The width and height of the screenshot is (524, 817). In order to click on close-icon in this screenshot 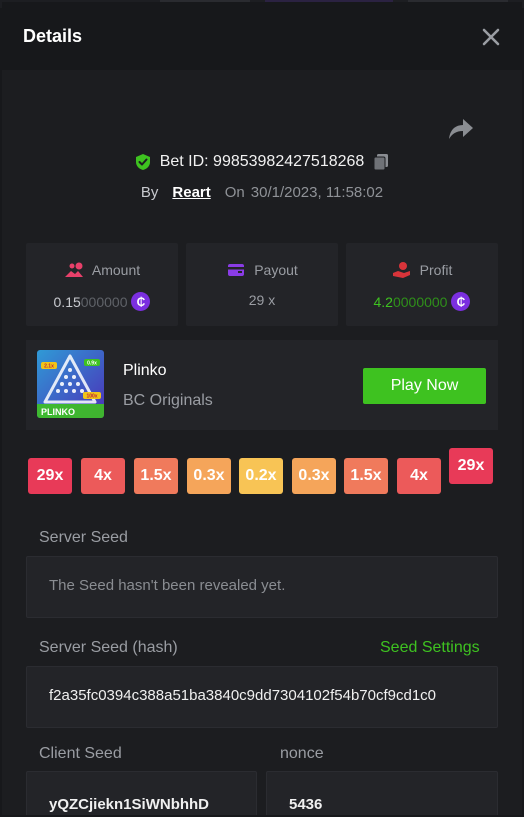, I will do `click(491, 37)`.